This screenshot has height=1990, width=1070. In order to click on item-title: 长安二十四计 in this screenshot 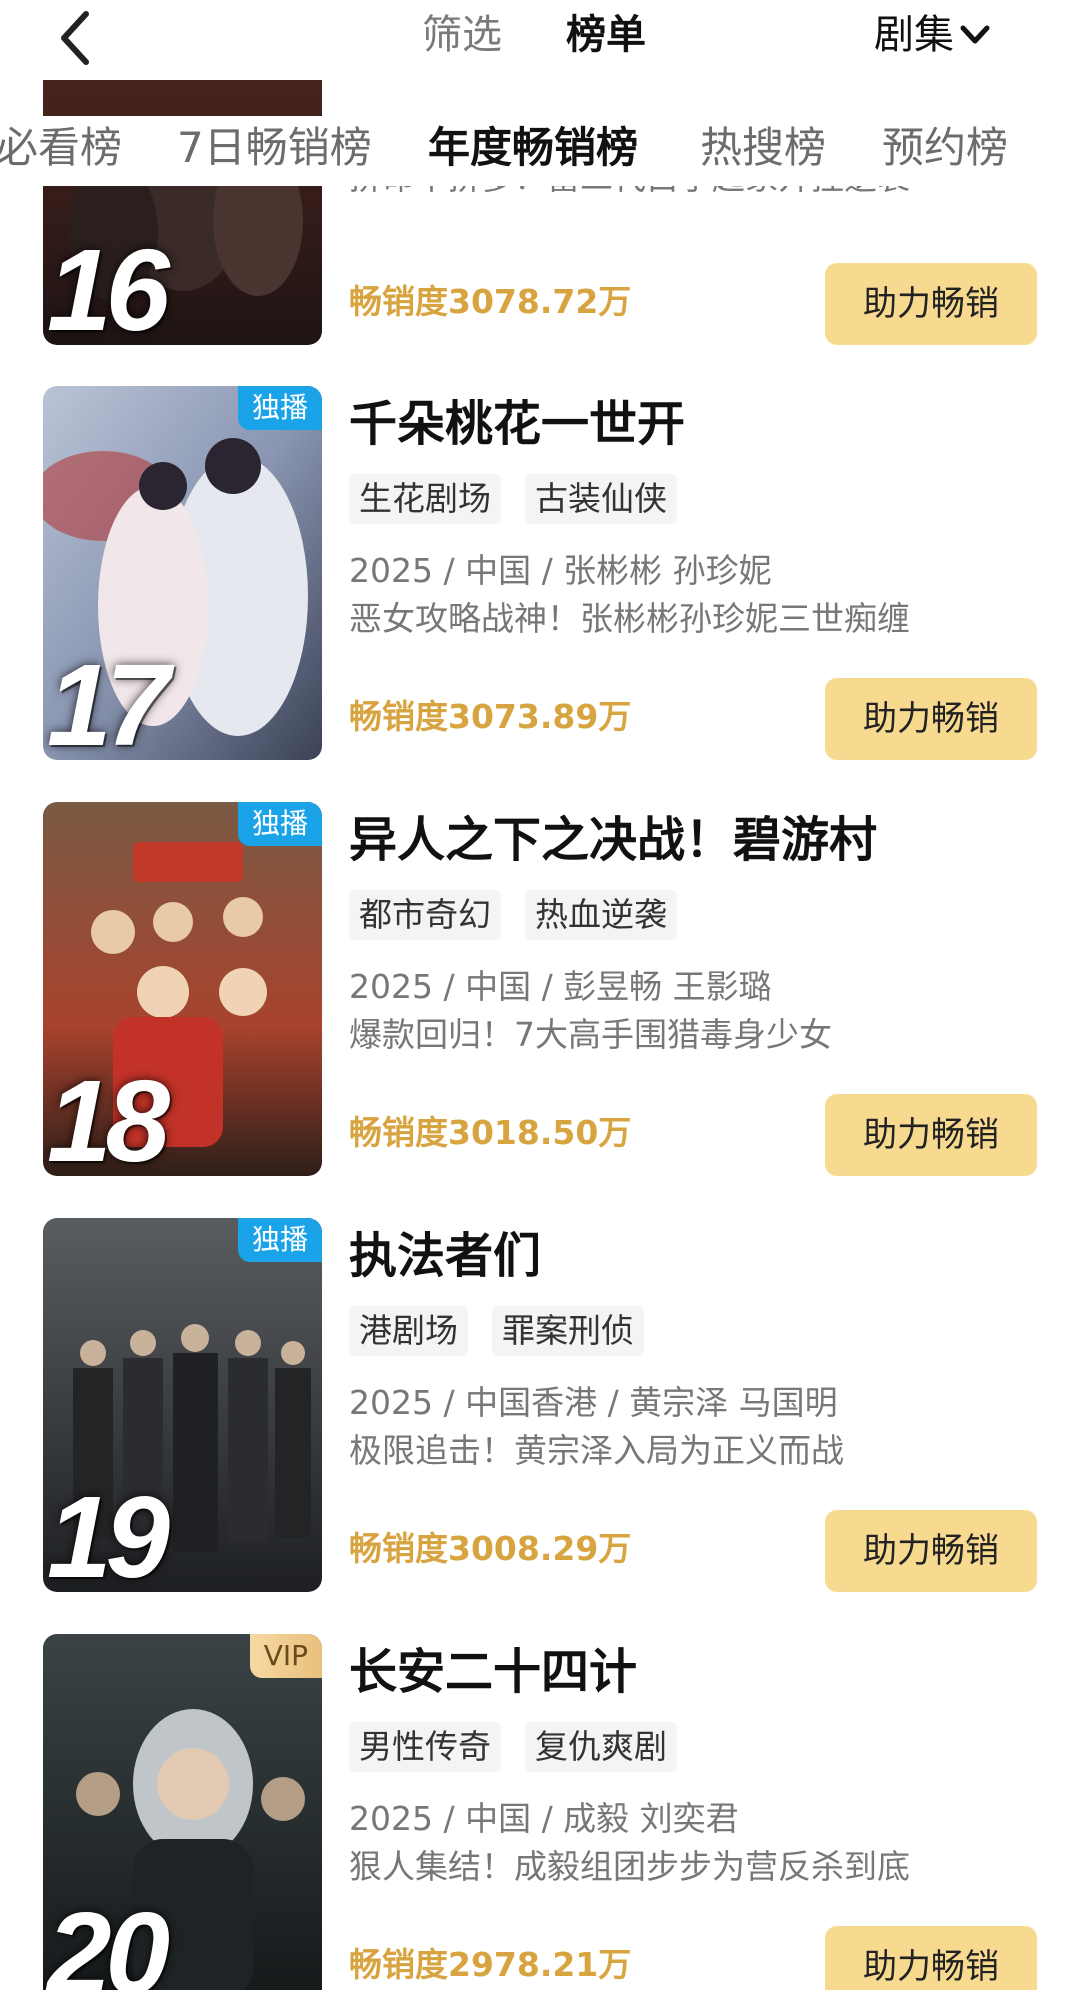, I will do `click(493, 1672)`.